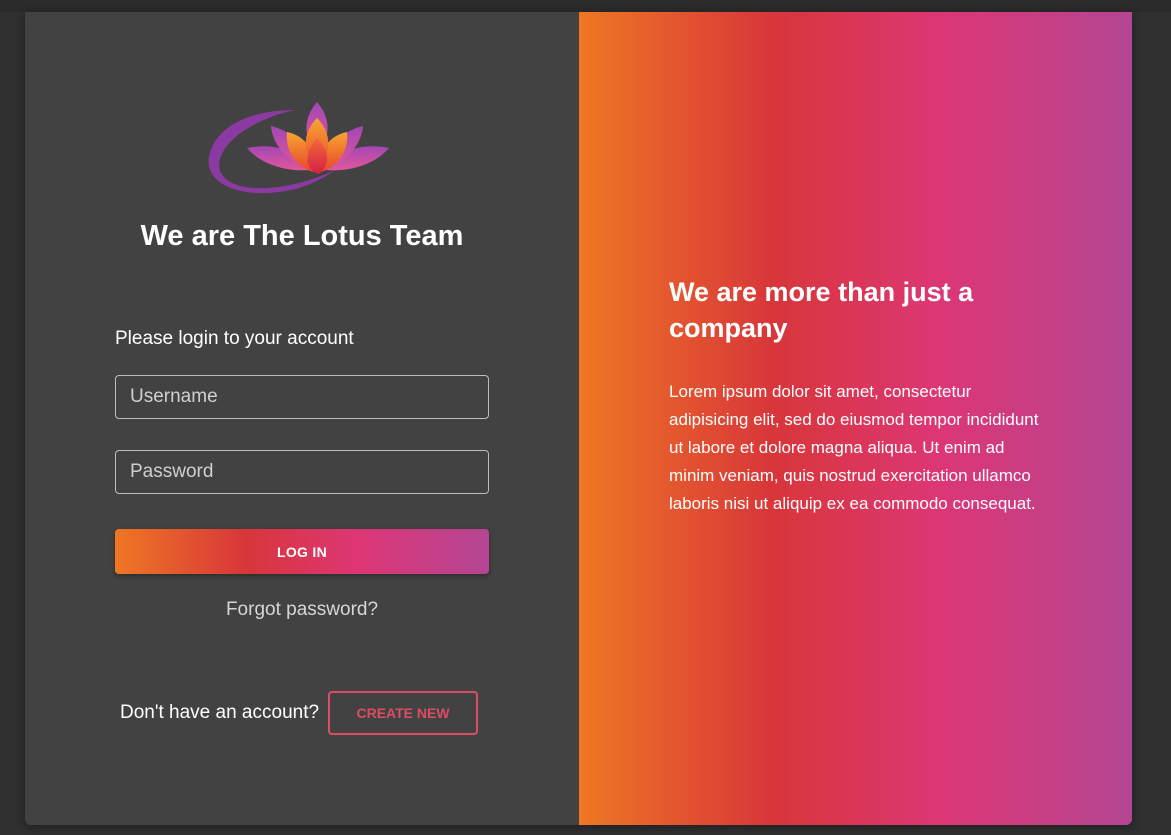  Describe the element at coordinates (302, 551) in the screenshot. I see `login-button: LOG IN` at that location.